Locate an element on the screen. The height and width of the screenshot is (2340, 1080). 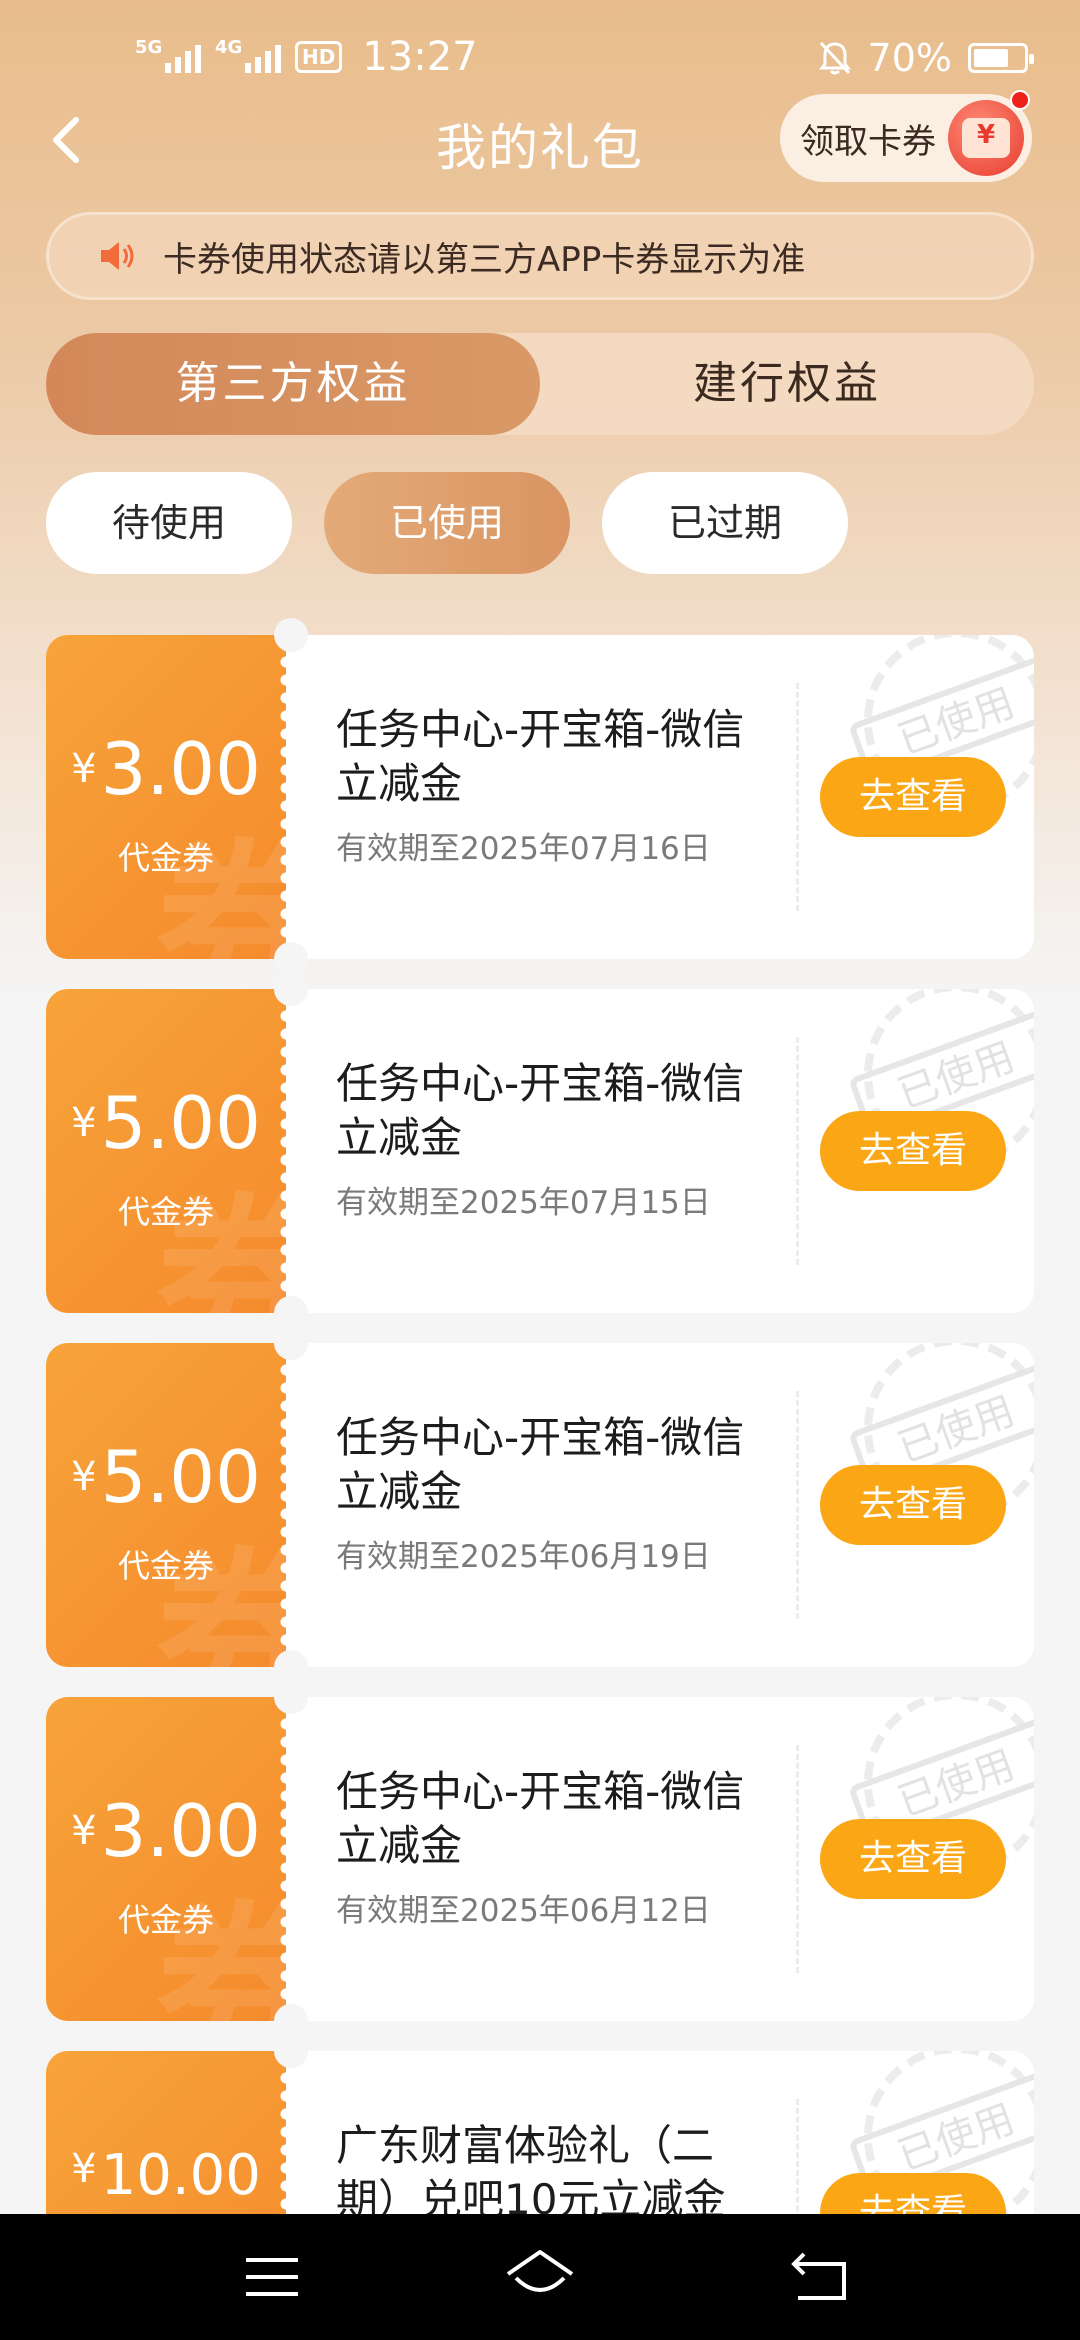
notice-banner: 卡券使用状态请以第三方APP卡券显示为准 is located at coordinates (540, 256).